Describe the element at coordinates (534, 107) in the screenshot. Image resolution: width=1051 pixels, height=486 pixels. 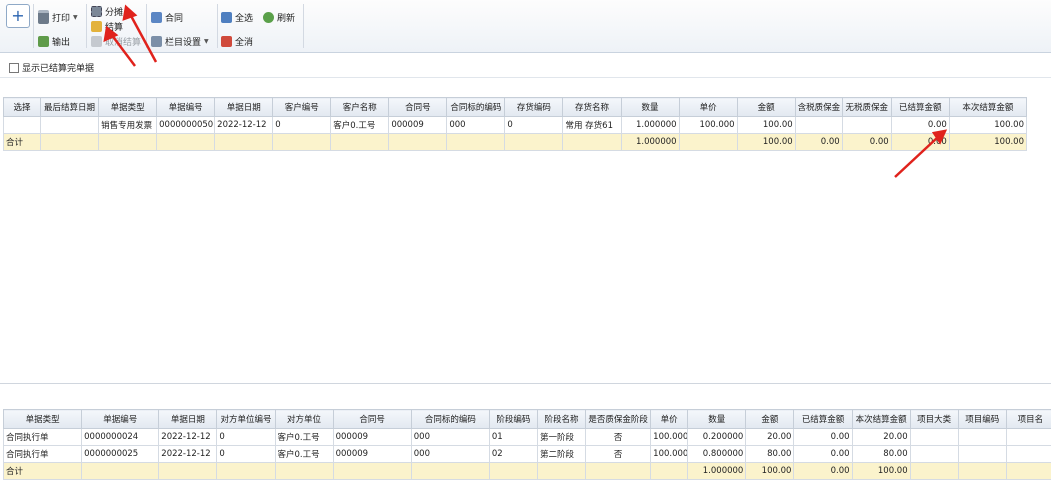
I see `column-header: 存货编码` at that location.